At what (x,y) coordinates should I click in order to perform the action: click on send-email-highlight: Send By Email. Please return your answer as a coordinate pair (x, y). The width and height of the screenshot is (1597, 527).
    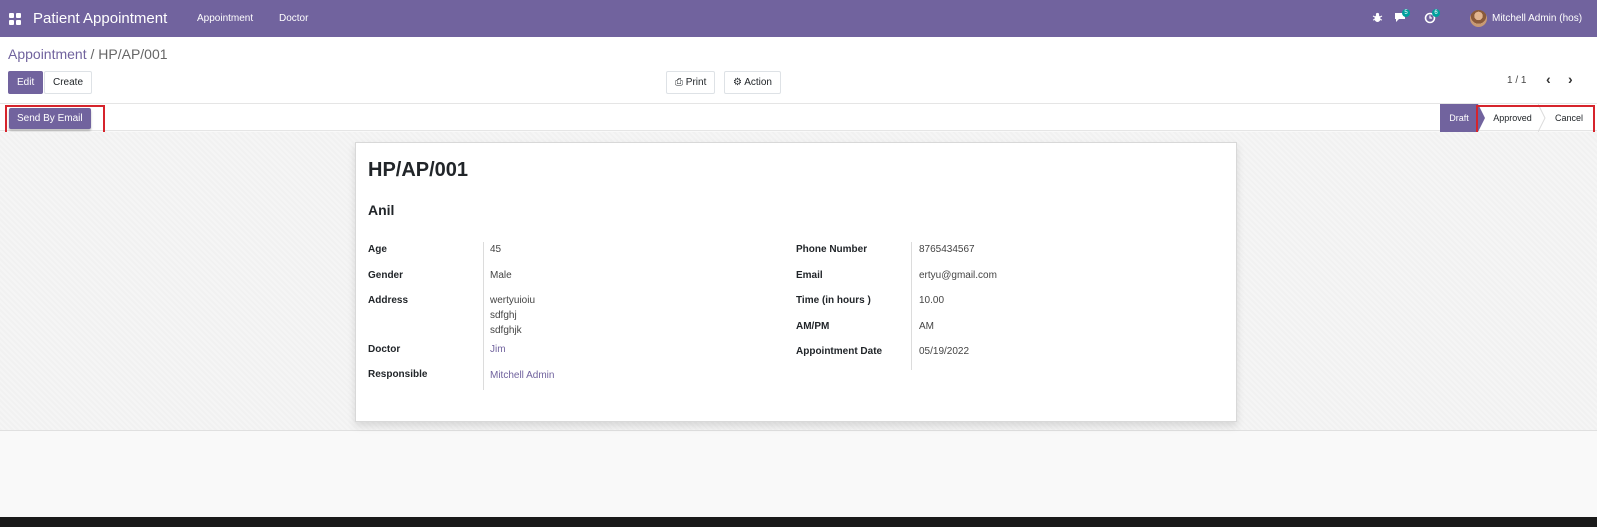
    Looking at the image, I should click on (55, 119).